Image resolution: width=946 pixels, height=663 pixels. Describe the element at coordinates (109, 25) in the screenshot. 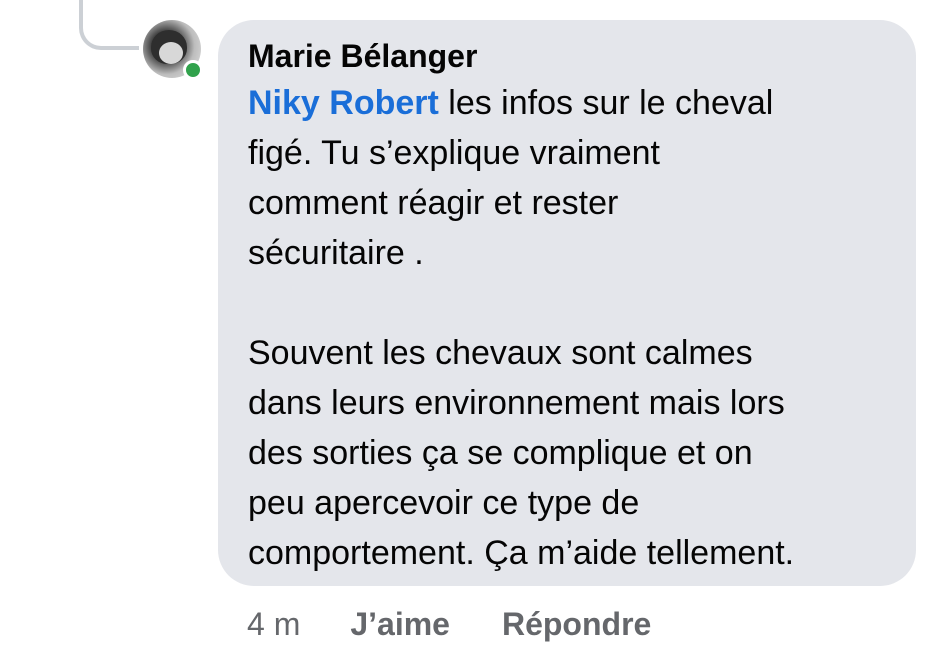

I see `reply-thread-connector` at that location.